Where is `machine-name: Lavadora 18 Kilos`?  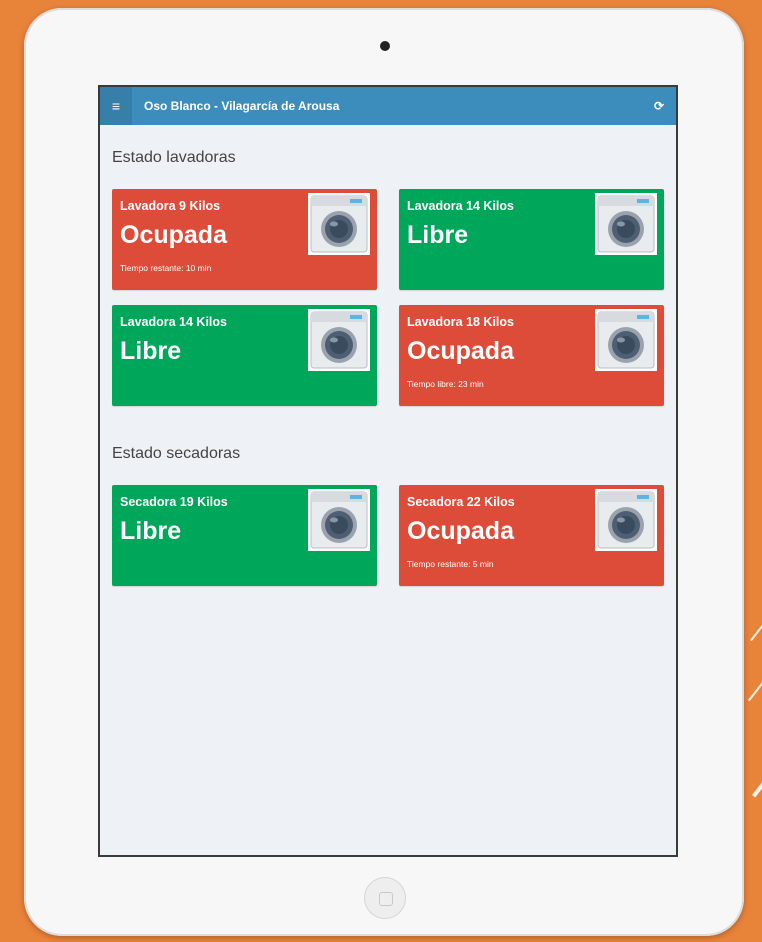
machine-name: Lavadora 18 Kilos is located at coordinates (460, 322).